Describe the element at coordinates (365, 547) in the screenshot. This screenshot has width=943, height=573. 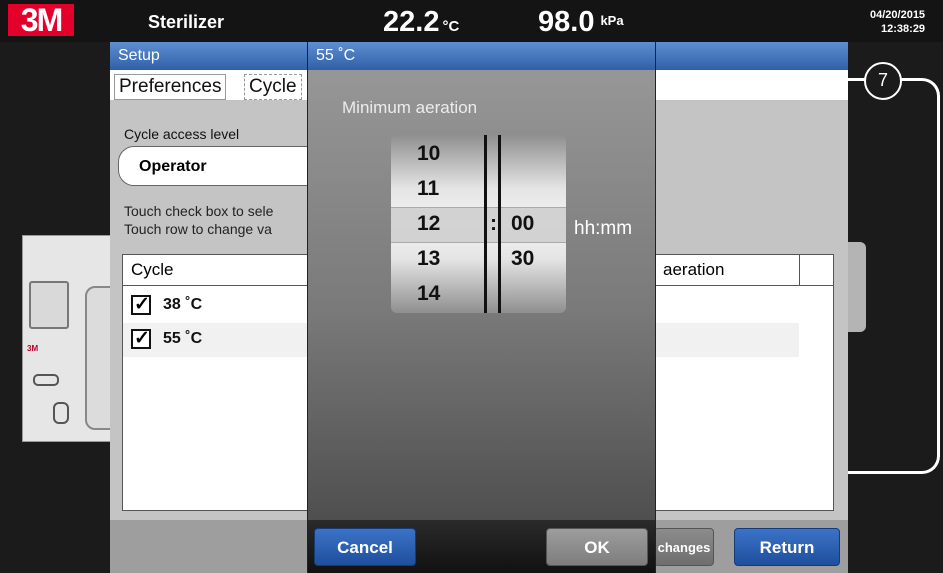
I see `cancel-button: Cancel` at that location.